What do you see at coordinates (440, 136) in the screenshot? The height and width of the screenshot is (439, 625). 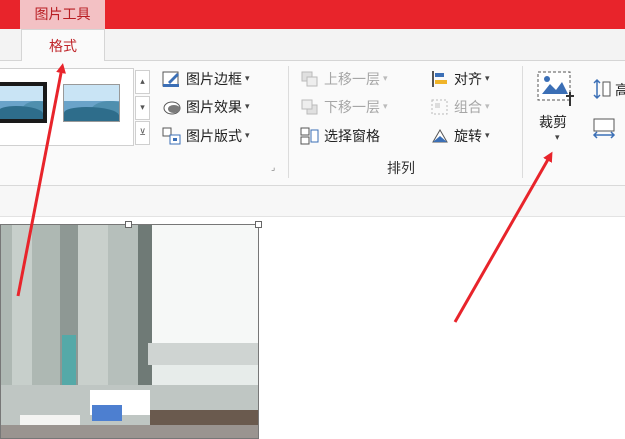 I see `rotate-icon` at bounding box center [440, 136].